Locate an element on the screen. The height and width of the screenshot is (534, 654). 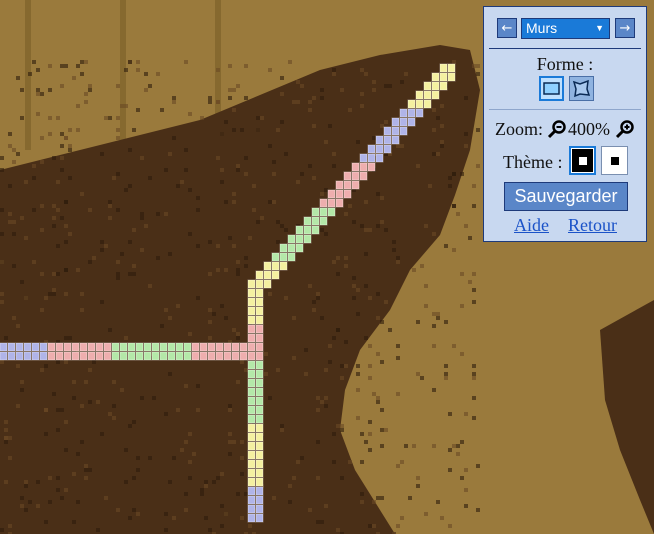
shape-freeform-button is located at coordinates (581, 88).